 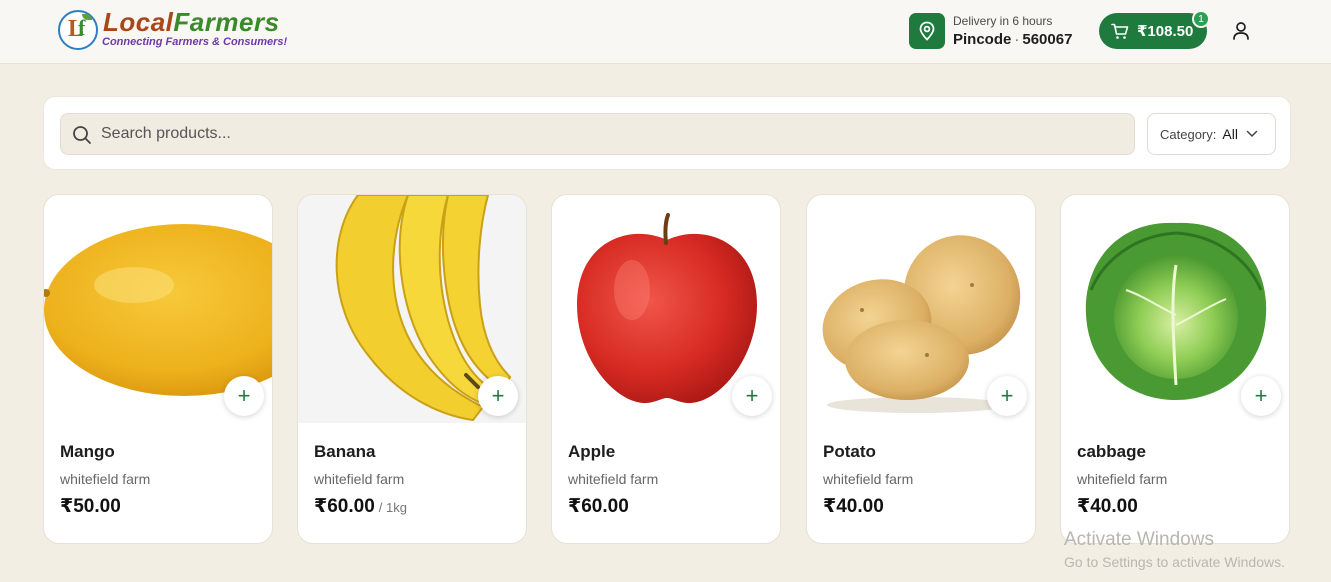 I want to click on product-card: + cabbage whitefield farm ₹40.00, so click(x=1175, y=369).